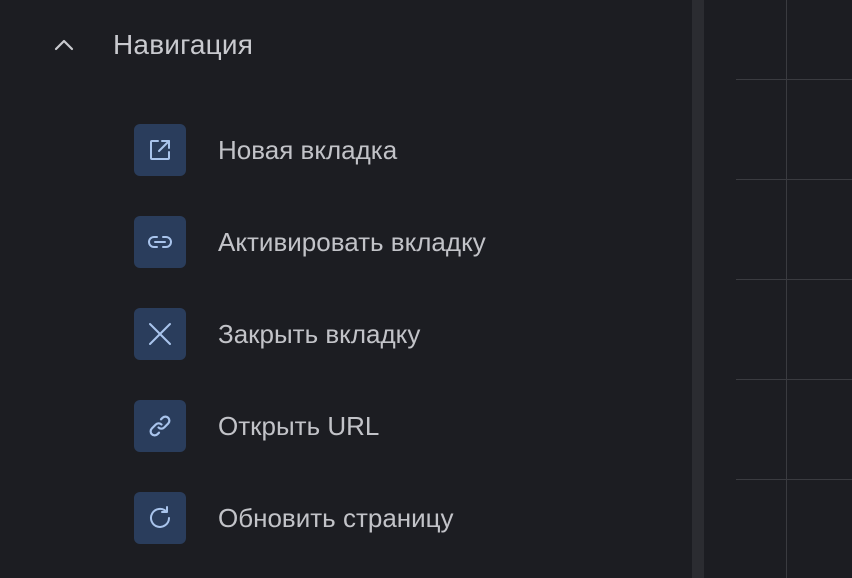 This screenshot has width=852, height=578. What do you see at coordinates (698, 289) in the screenshot?
I see `panel-resize-handle` at bounding box center [698, 289].